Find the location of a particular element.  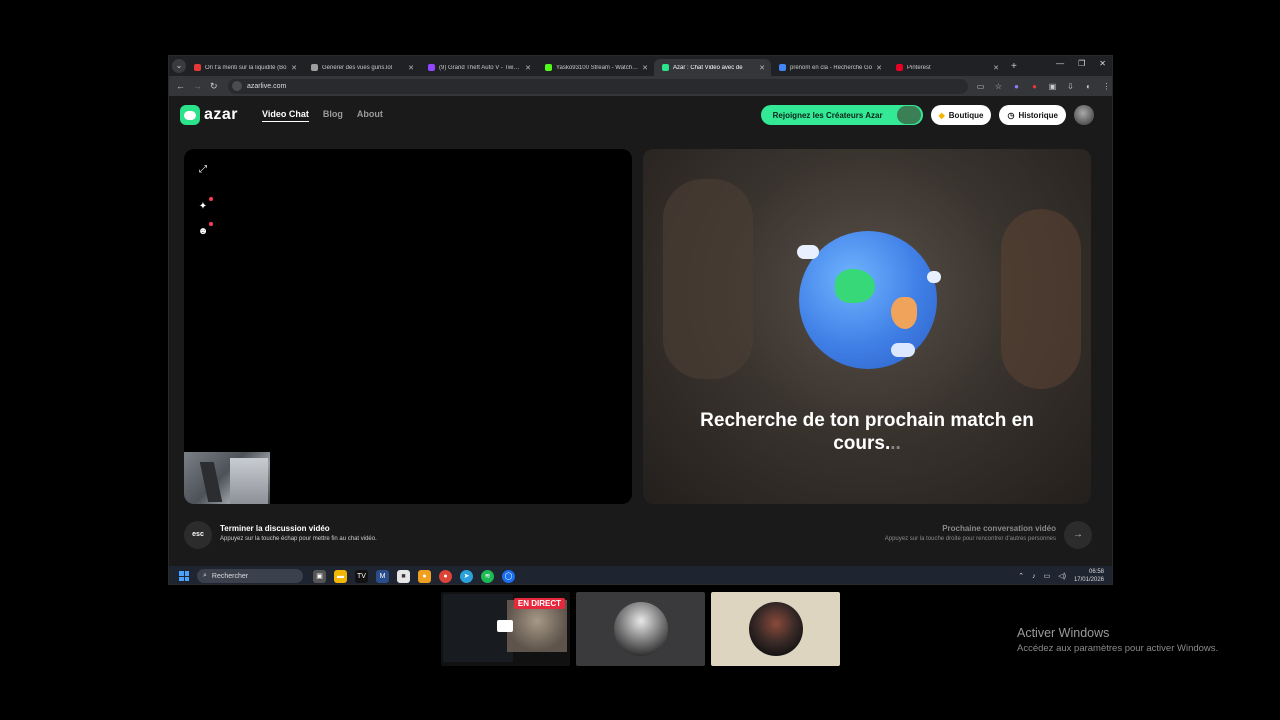

tradingview-icon: TV is located at coordinates (361, 576).